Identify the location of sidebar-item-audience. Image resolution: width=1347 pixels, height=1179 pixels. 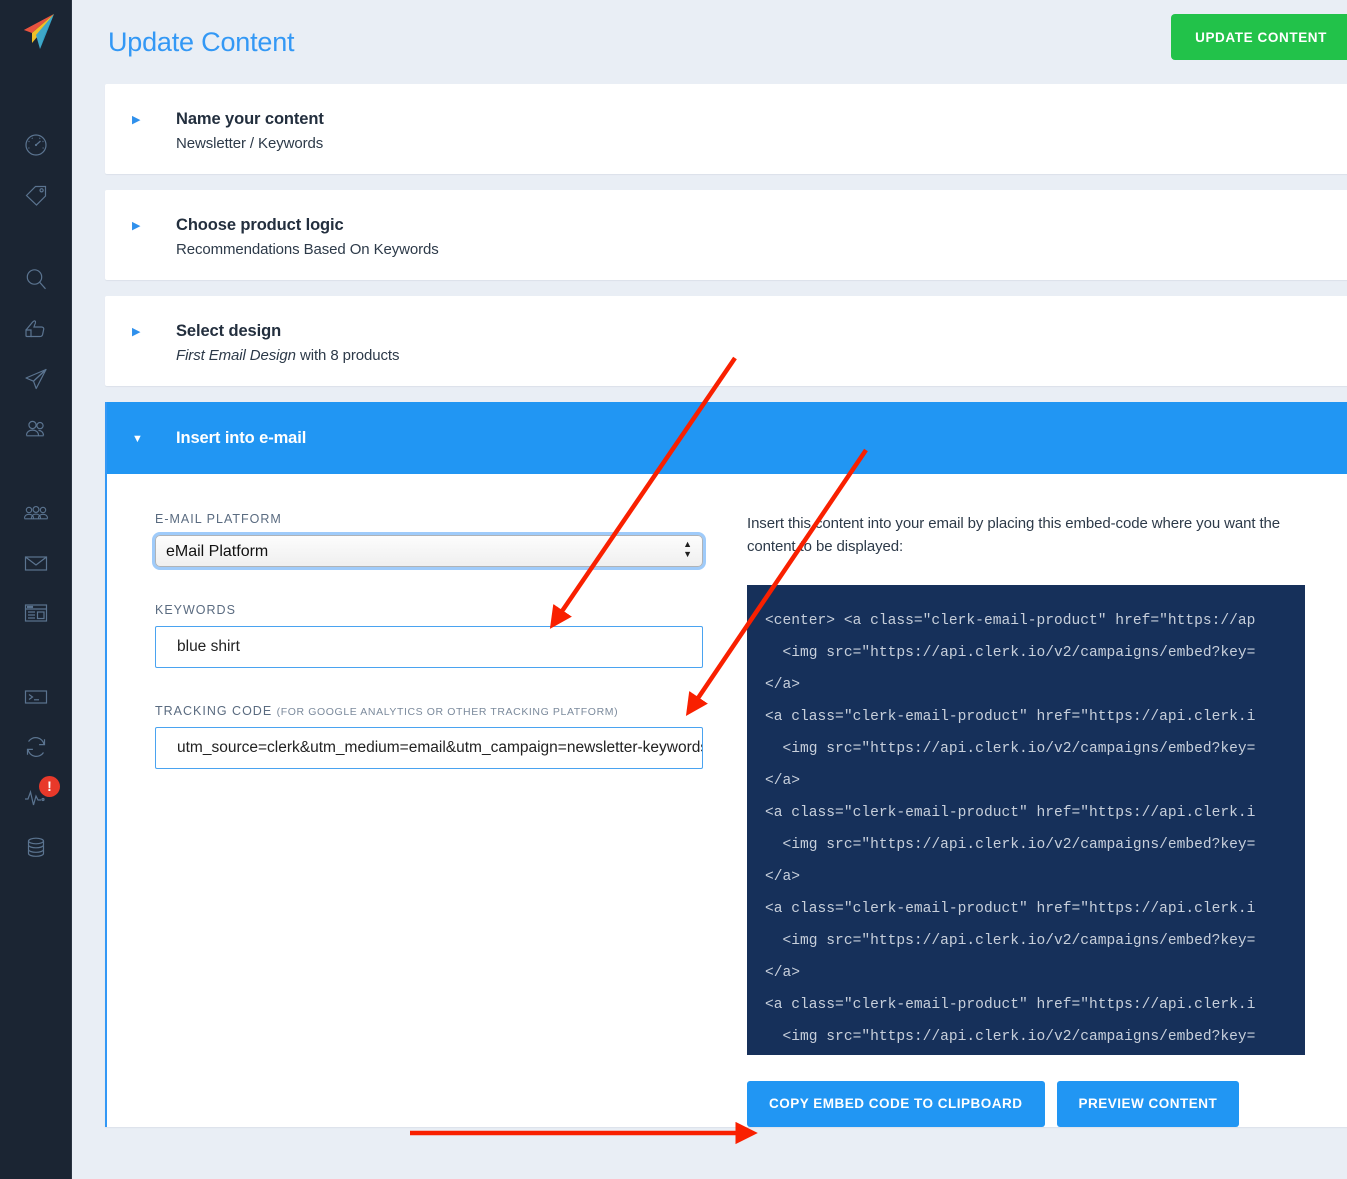
(35, 429).